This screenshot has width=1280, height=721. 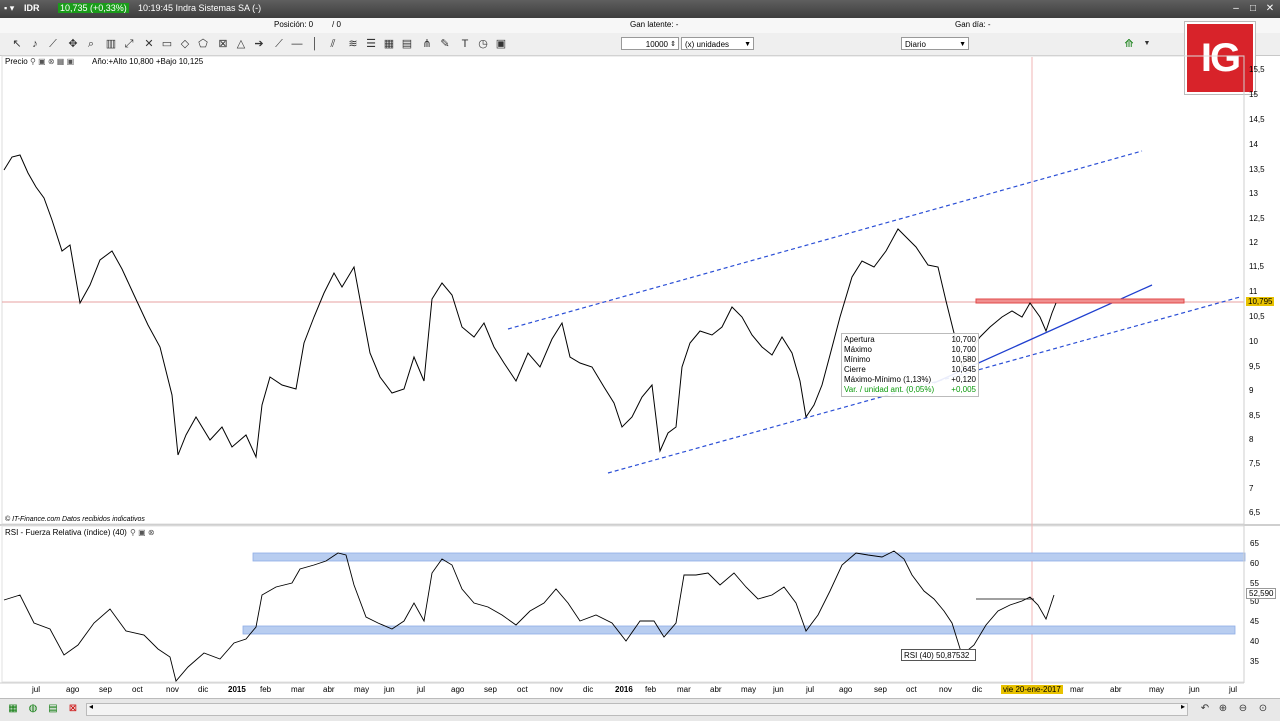 I want to click on fibonacci-icon: ☰, so click(x=371, y=44).